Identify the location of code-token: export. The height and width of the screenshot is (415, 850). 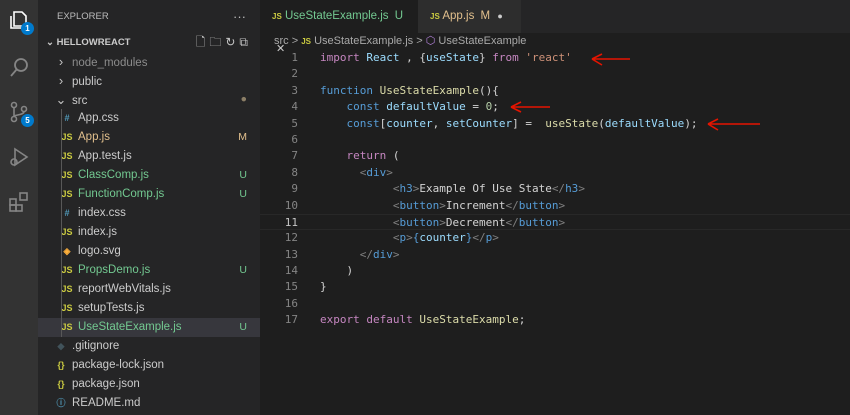
(340, 320).